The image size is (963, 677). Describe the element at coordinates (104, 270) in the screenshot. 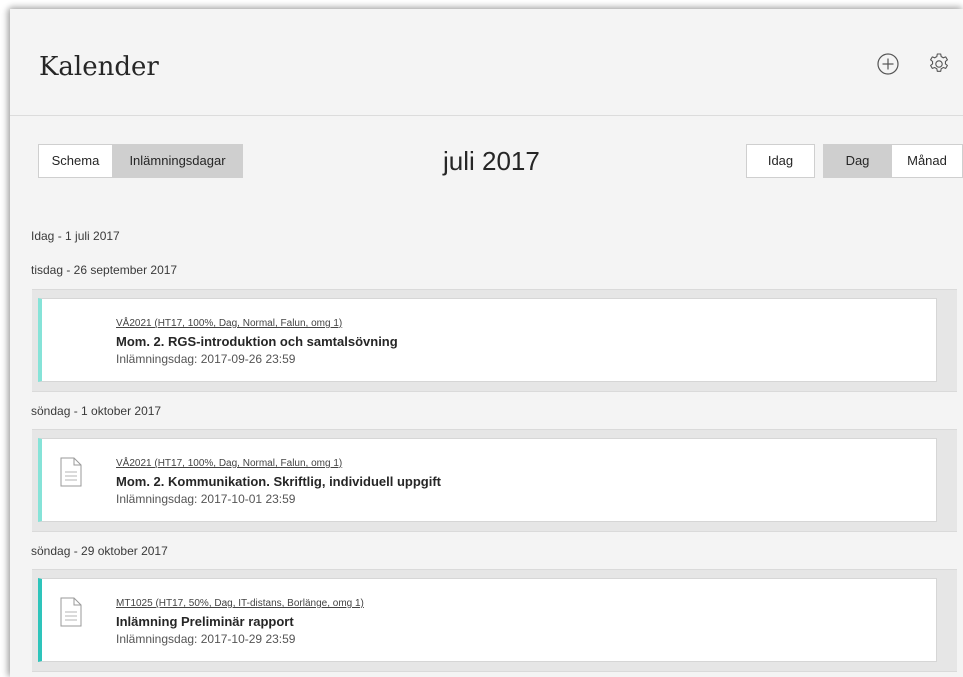

I see `day-heading: tisdag - 26 september 2017` at that location.